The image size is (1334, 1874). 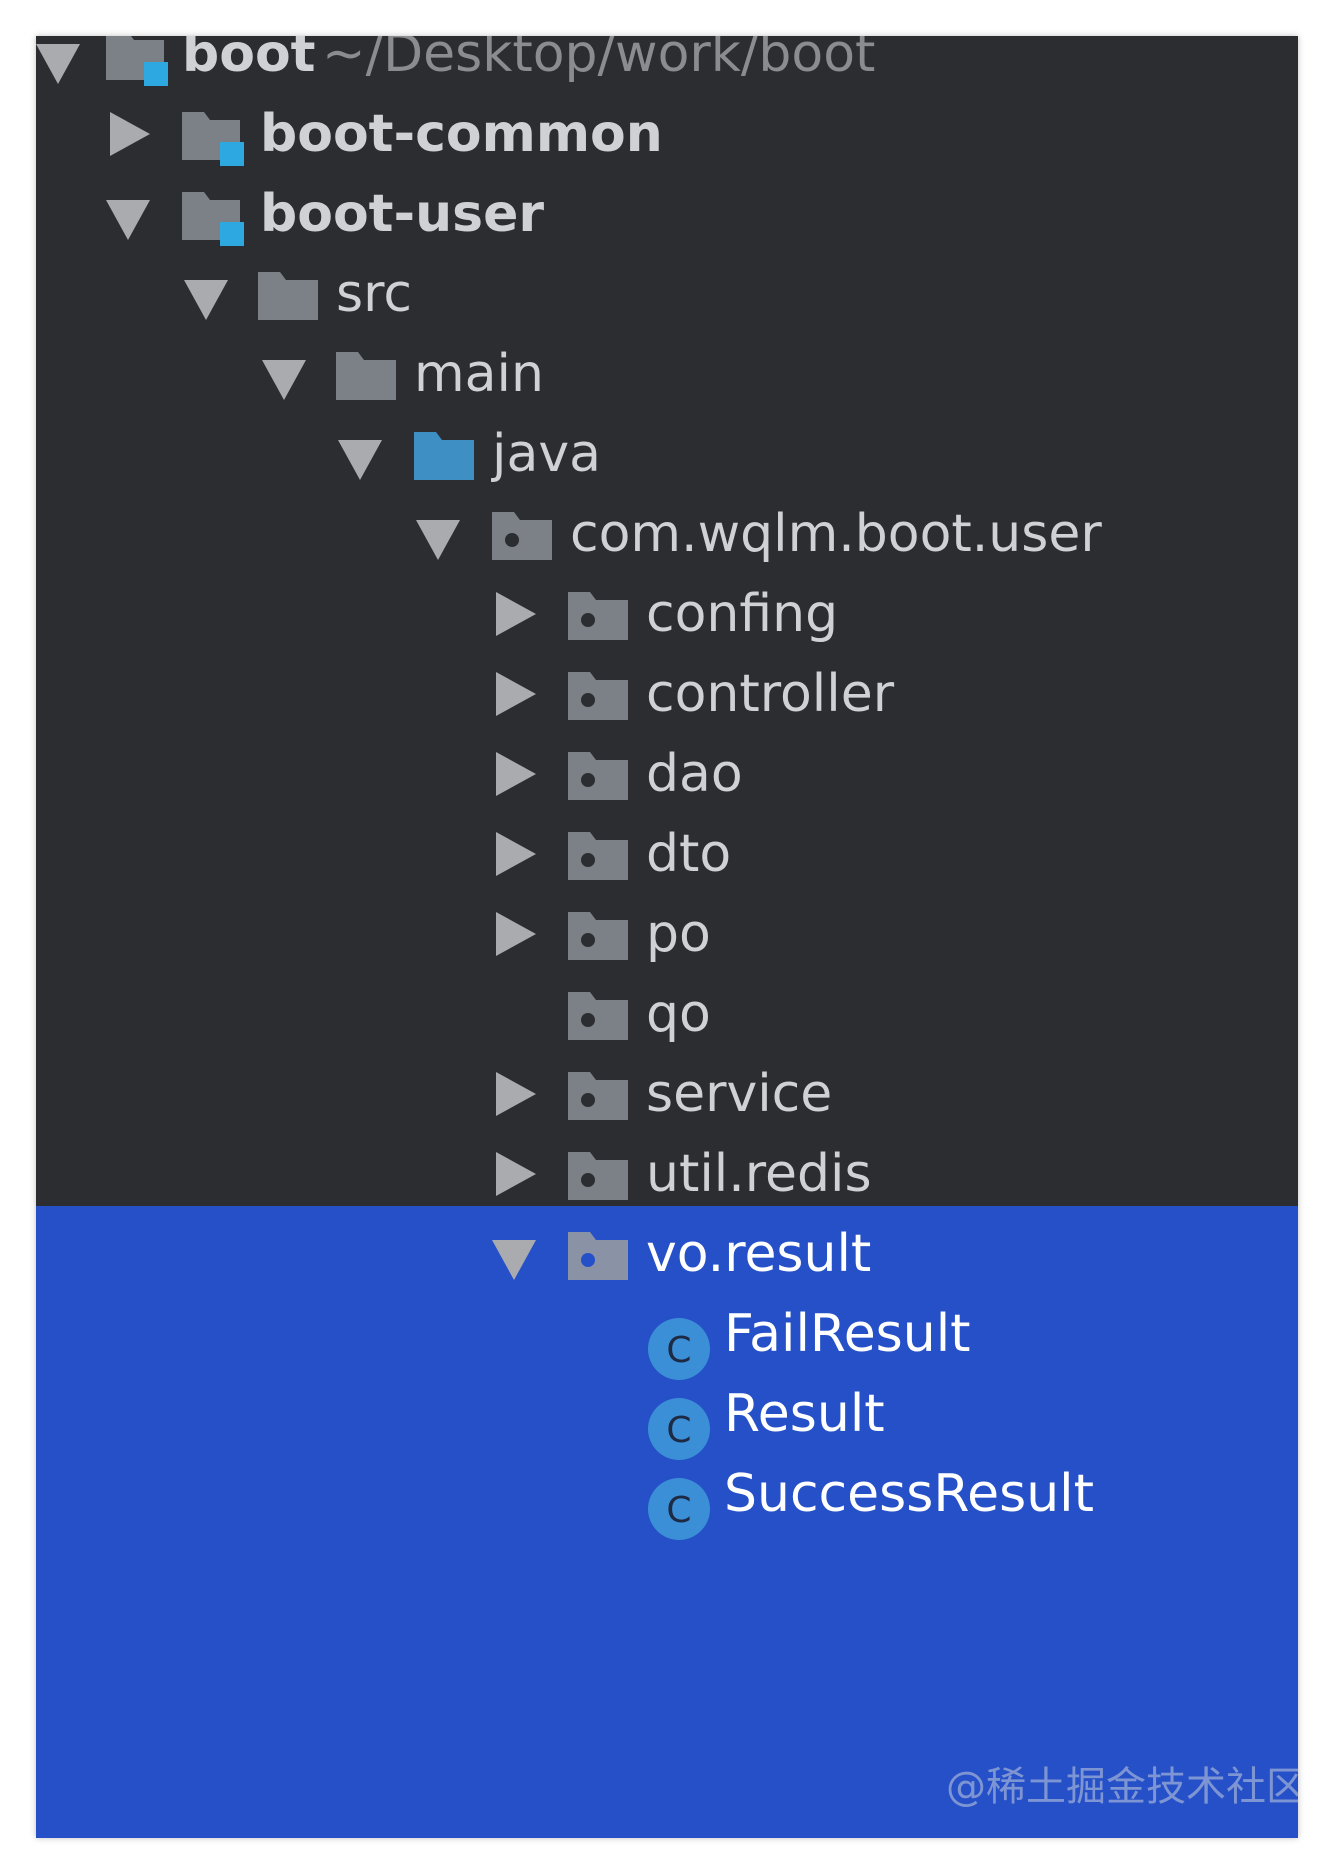 I want to click on tree-label-success-result: SuccessResult, so click(x=909, y=1494).